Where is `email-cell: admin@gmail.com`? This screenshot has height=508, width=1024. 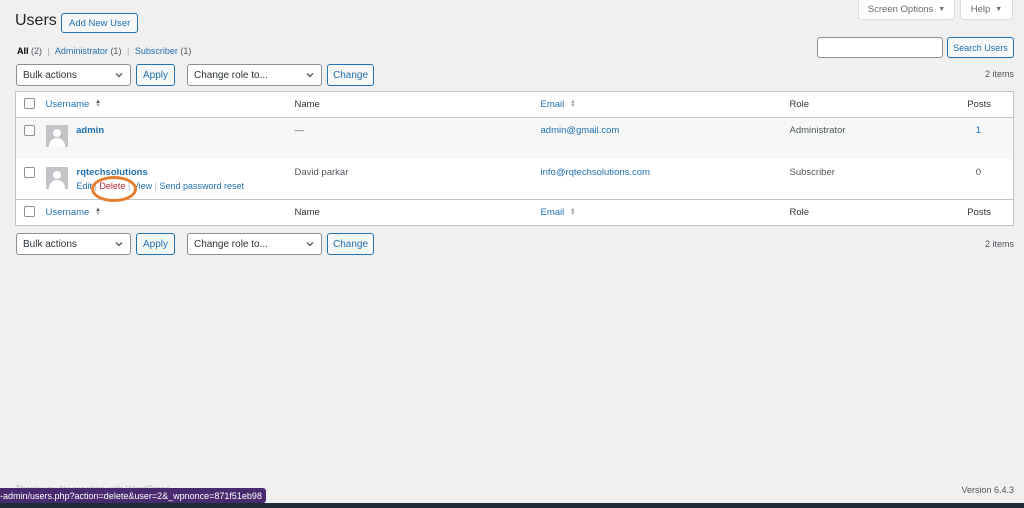 email-cell: admin@gmail.com is located at coordinates (665, 138).